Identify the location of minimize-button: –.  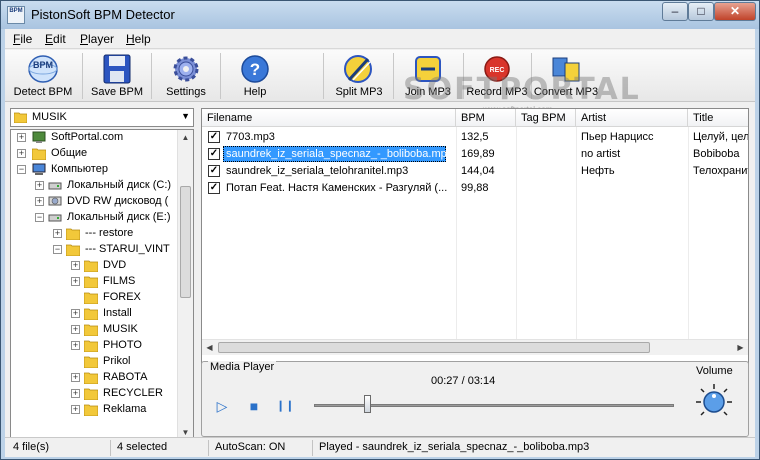
(675, 11).